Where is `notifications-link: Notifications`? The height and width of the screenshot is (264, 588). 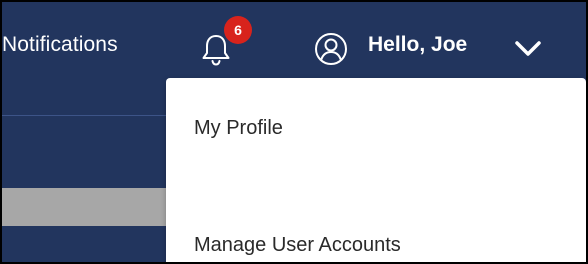 notifications-link: Notifications is located at coordinates (60, 45).